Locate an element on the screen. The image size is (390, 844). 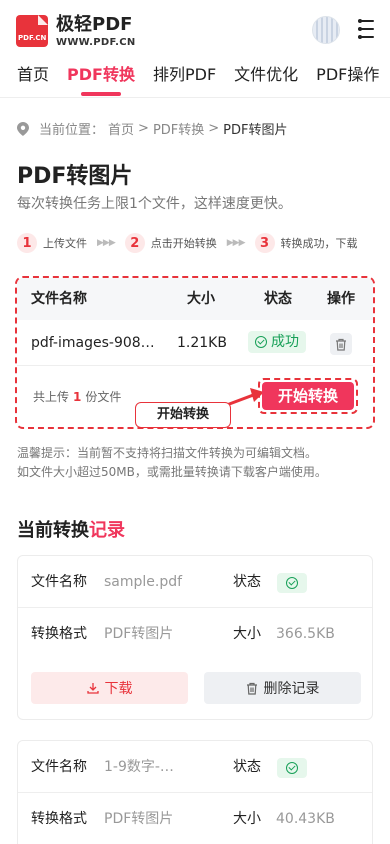
upload-count-suffix: 份文件 is located at coordinates (103, 397).